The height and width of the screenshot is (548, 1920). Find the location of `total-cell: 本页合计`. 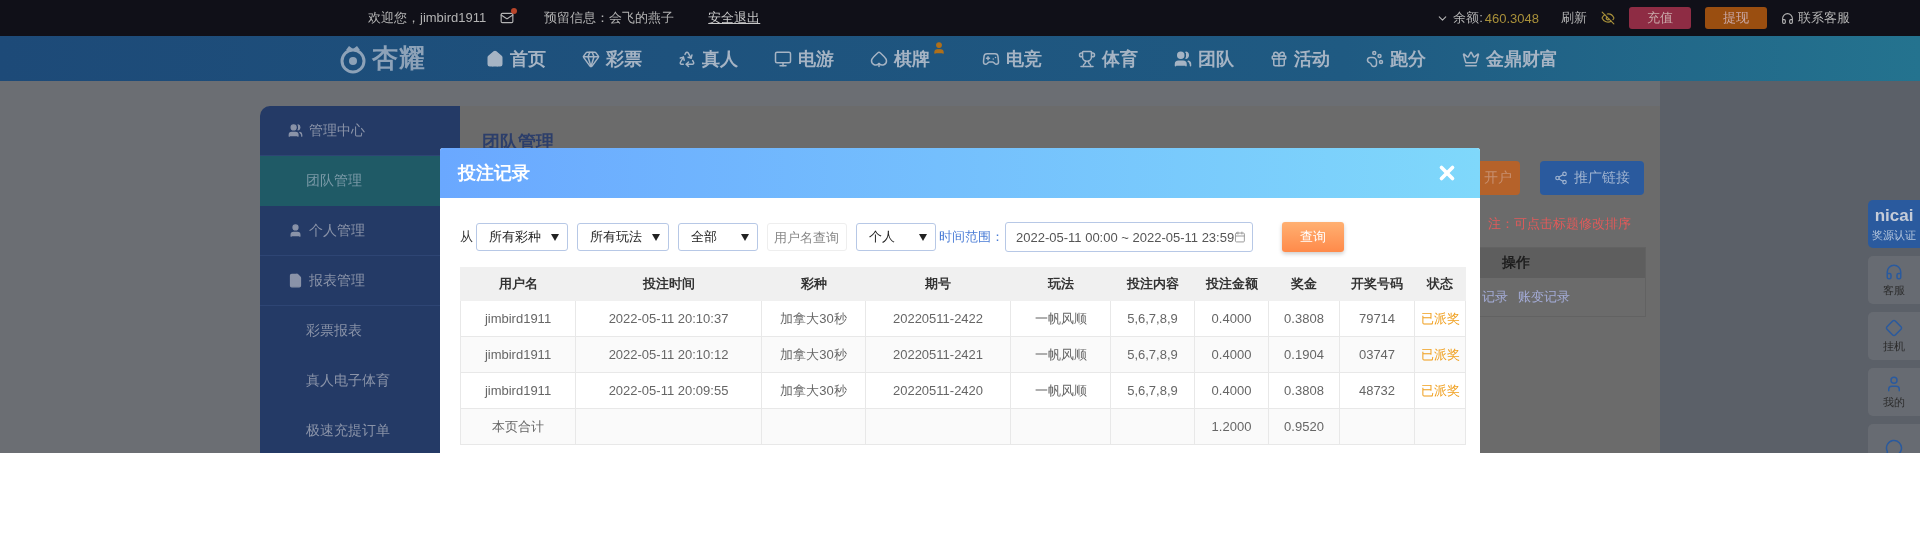

total-cell: 本页合计 is located at coordinates (518, 426).